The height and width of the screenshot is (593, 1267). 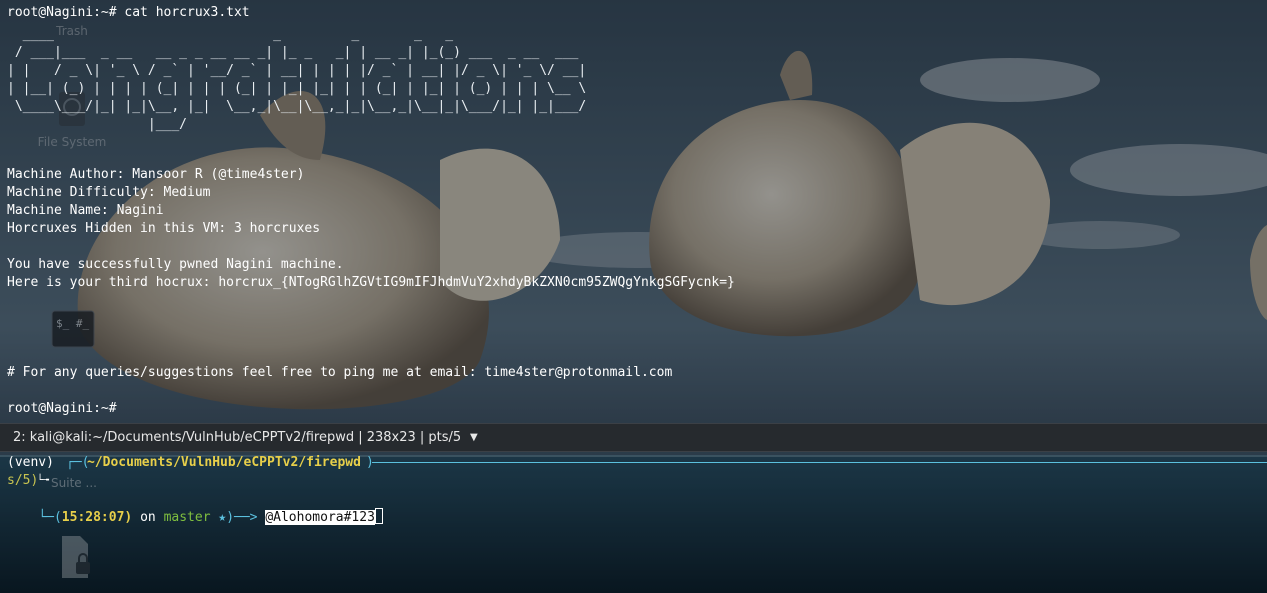 I want to click on star-icon: ★, so click(x=218, y=517).